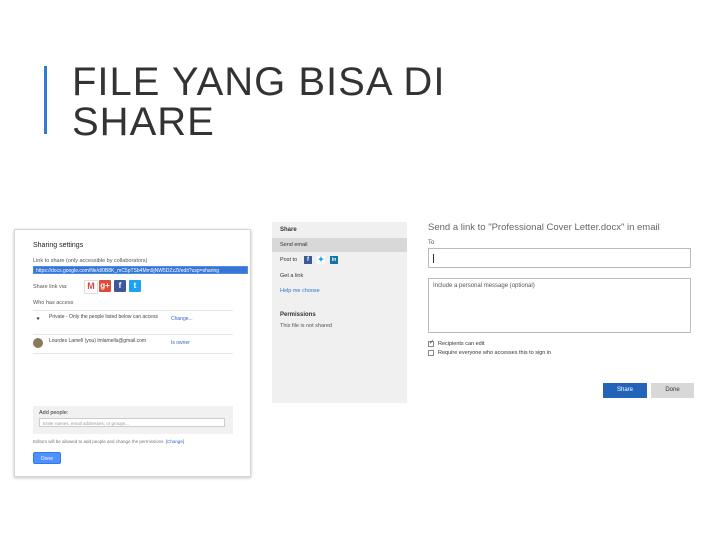 This screenshot has width=720, height=540. What do you see at coordinates (431, 243) in the screenshot?
I see `to-label: To` at bounding box center [431, 243].